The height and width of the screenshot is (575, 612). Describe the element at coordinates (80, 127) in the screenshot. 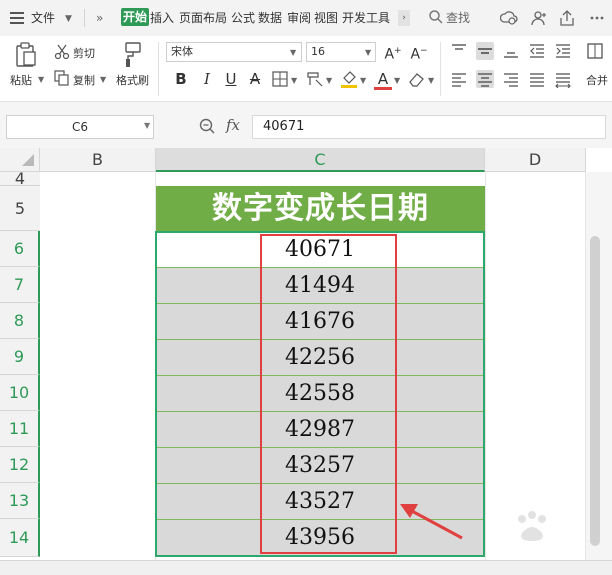

I see `name-box: C6` at that location.